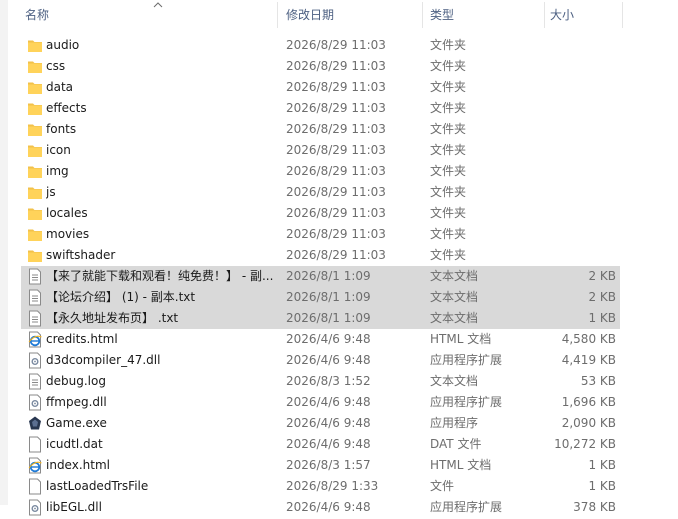 Image resolution: width=678 pixels, height=519 pixels. I want to click on file-row: 【论坛介绍】 (1) - 副本.txt 2026/8/1 1:09 文本文档 2 KB, so click(320, 298).